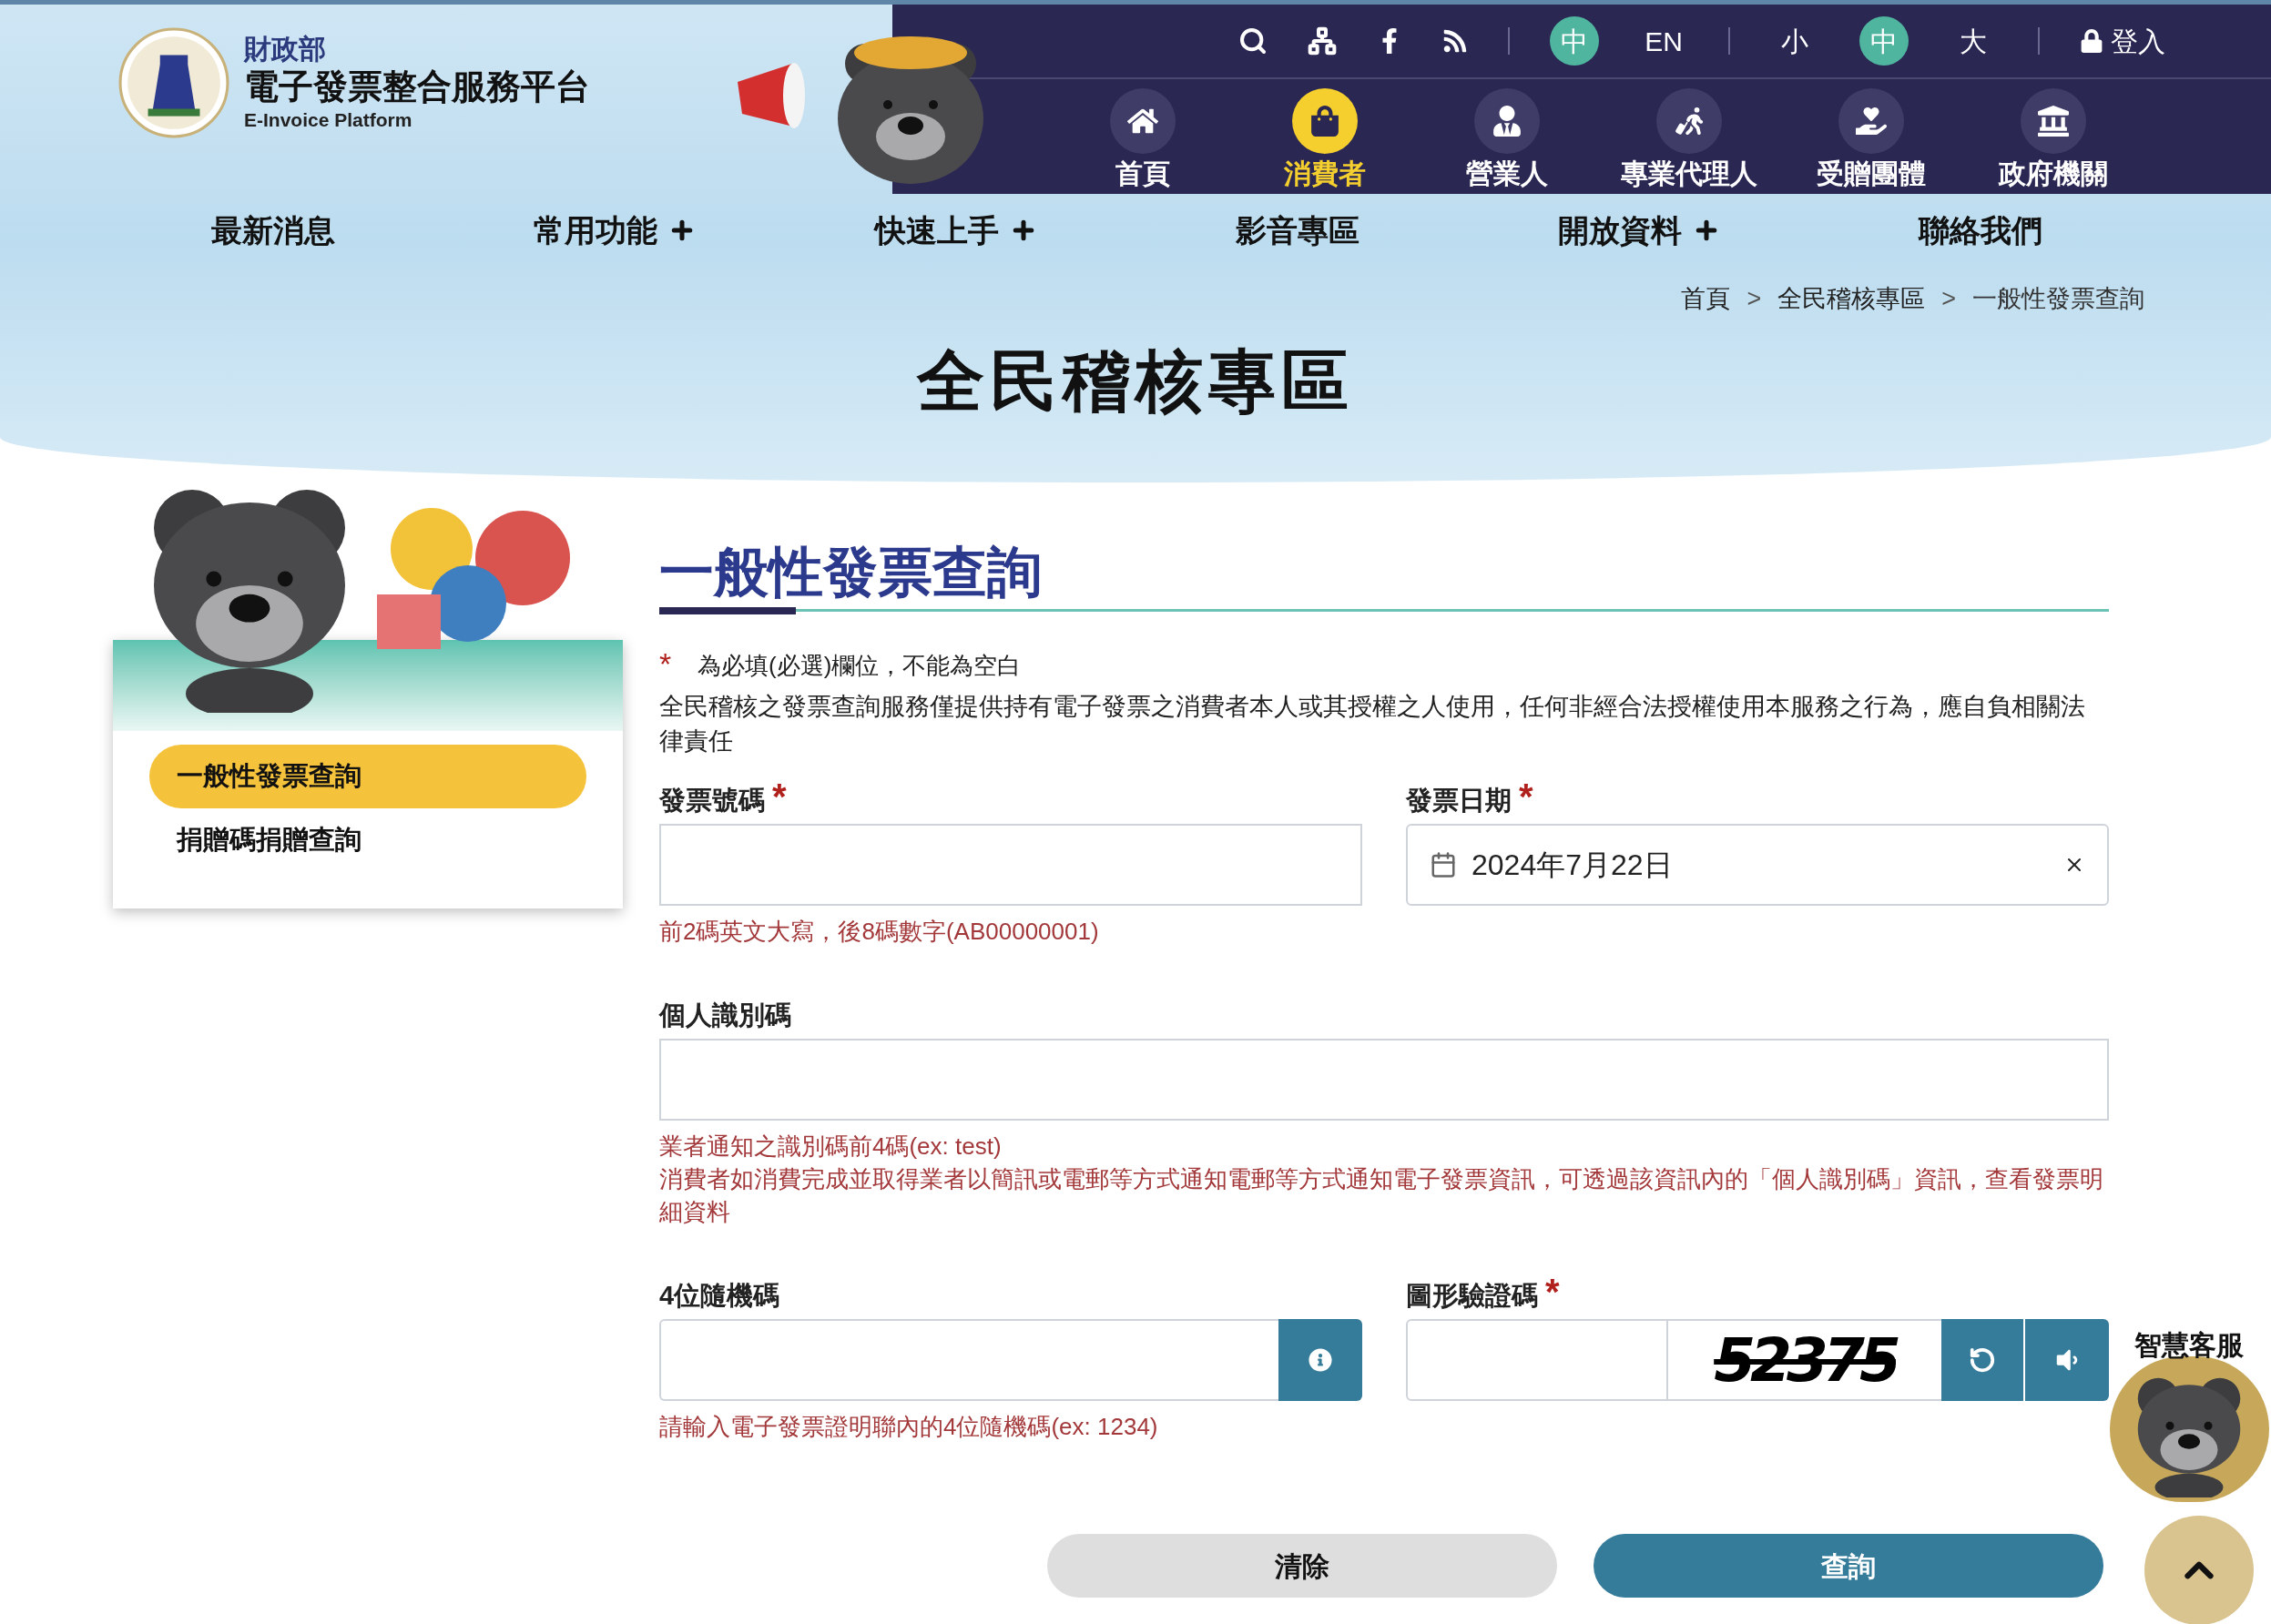 This screenshot has height=1624, width=2271. What do you see at coordinates (955, 230) in the screenshot?
I see `nav-item: 快速上手` at bounding box center [955, 230].